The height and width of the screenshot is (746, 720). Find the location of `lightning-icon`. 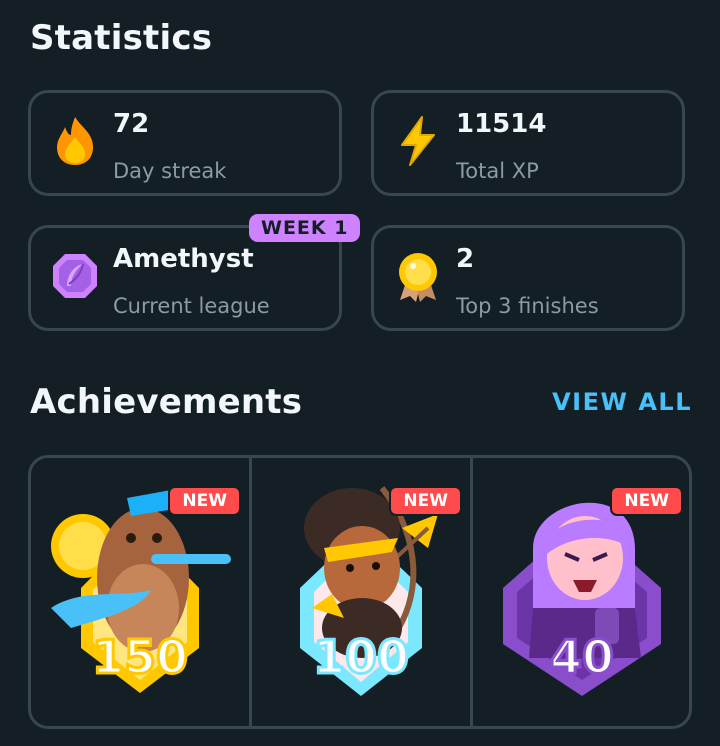

lightning-icon is located at coordinates (418, 141).